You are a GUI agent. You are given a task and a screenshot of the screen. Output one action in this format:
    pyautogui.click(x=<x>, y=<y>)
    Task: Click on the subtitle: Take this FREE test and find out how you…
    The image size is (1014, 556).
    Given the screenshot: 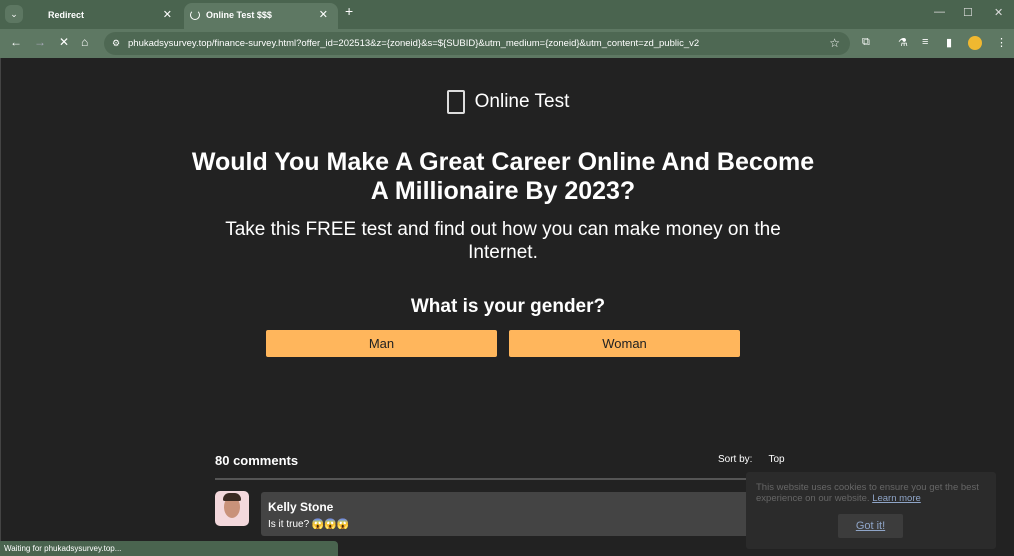 What is the action you would take?
    pyautogui.click(x=503, y=241)
    